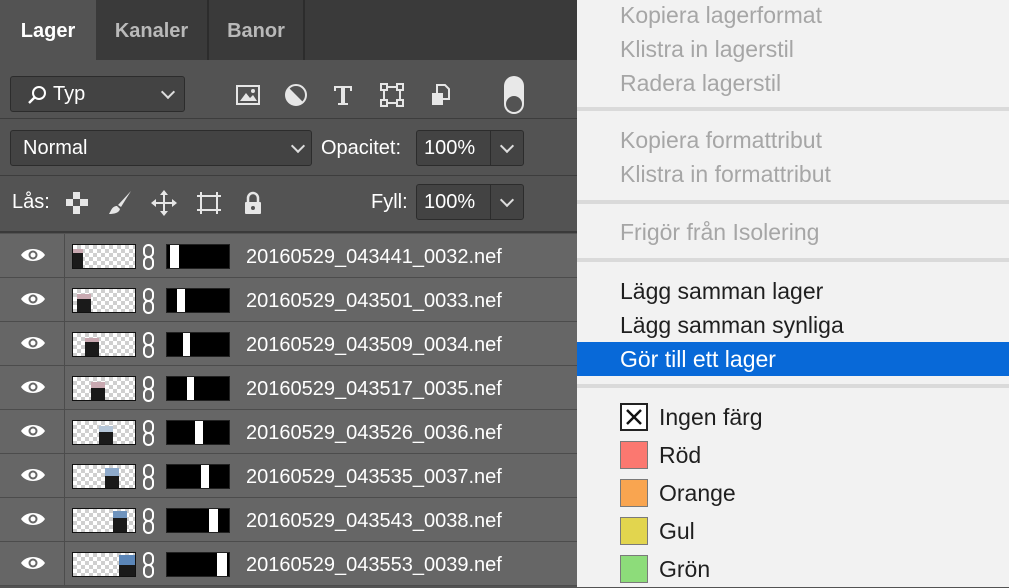 This screenshot has width=1009, height=588. What do you see at coordinates (152, 30) in the screenshot?
I see `tab-channels: Kanaler` at bounding box center [152, 30].